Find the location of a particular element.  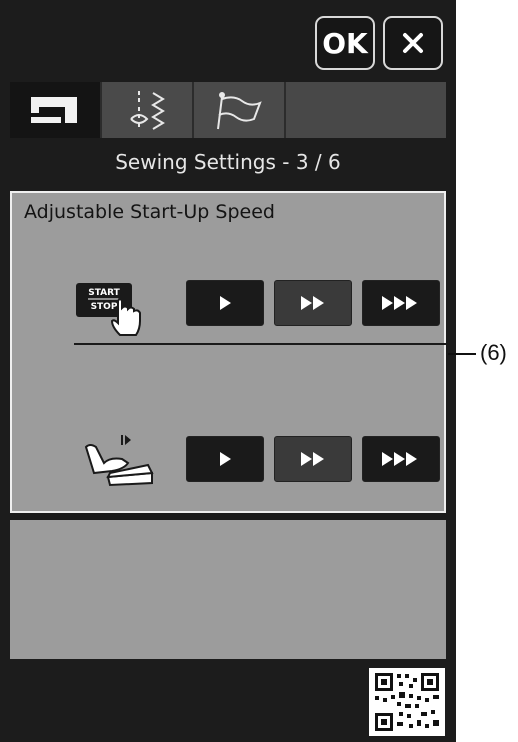

tab-stitch is located at coordinates (148, 110).